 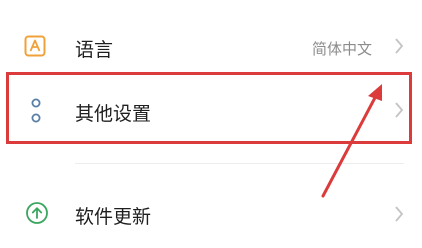 What do you see at coordinates (239, 163) in the screenshot?
I see `divider` at bounding box center [239, 163].